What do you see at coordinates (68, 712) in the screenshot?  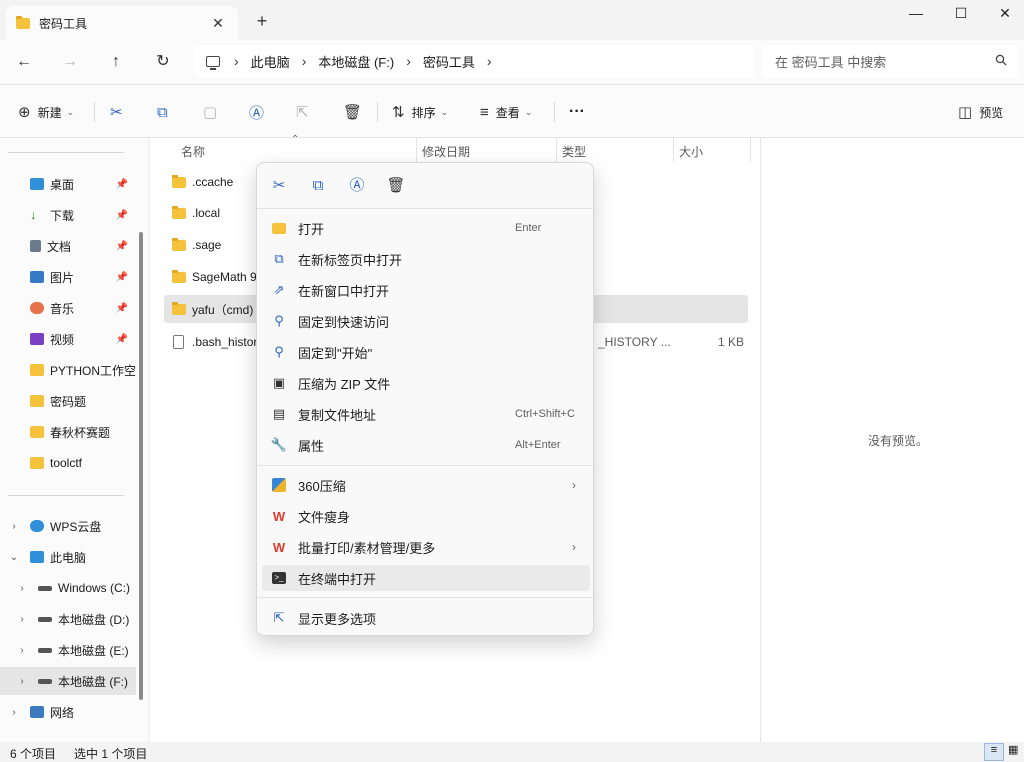 I see `sidebar-item-network: › 网络` at bounding box center [68, 712].